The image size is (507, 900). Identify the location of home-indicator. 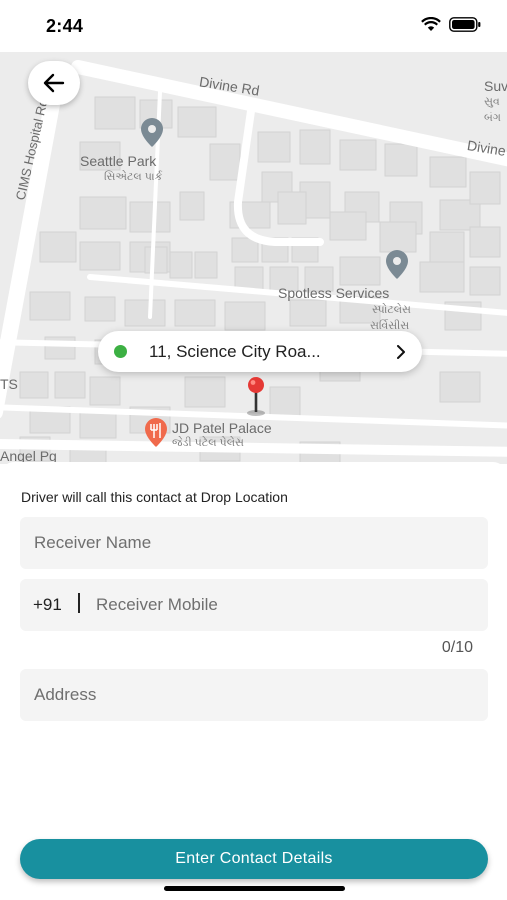
(254, 888).